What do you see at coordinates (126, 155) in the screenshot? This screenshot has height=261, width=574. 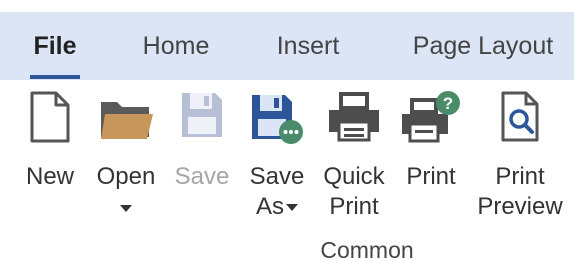 I see `open-button: Open` at bounding box center [126, 155].